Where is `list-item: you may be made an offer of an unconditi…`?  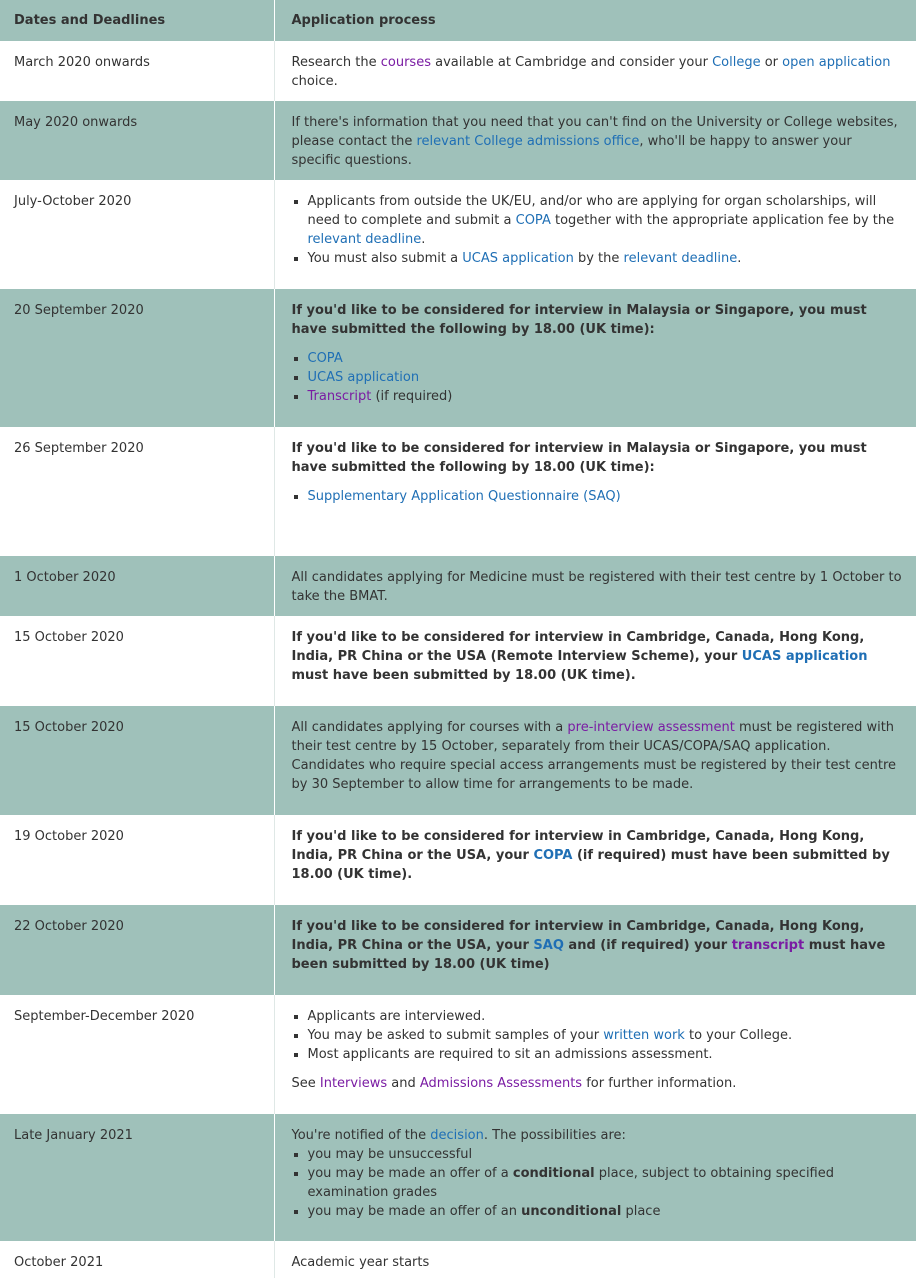
list-item: you may be made an offer of an unconditi… is located at coordinates (597, 1211).